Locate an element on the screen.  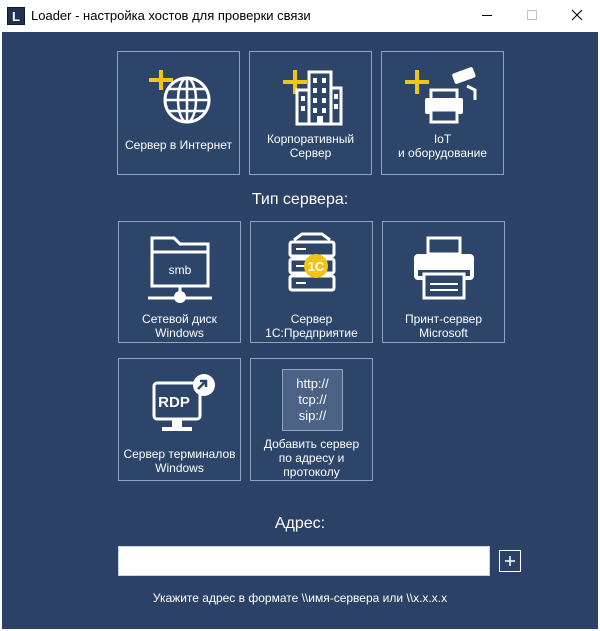
tile-print-server: Принт-сервер Microsoft is located at coordinates (443, 282).